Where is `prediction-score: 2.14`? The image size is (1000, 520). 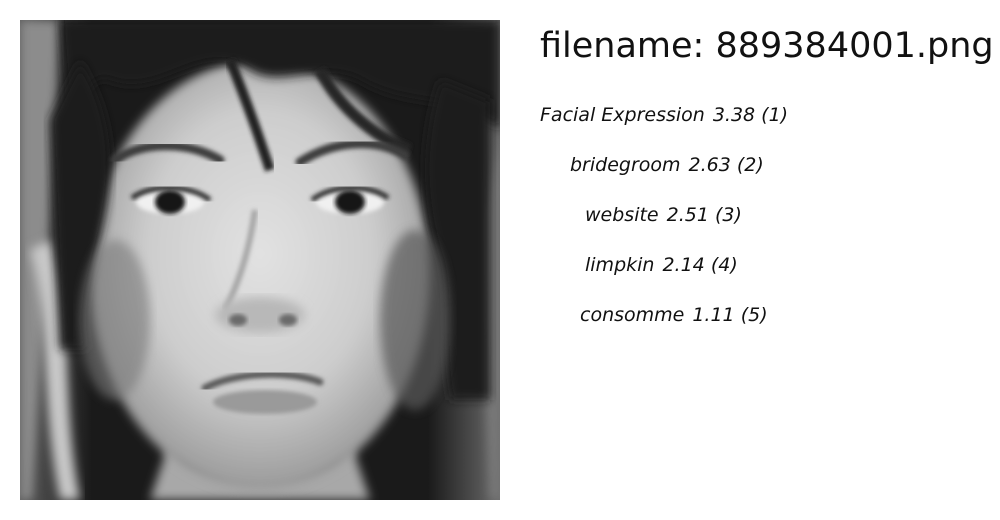 prediction-score: 2.14 is located at coordinates (683, 265).